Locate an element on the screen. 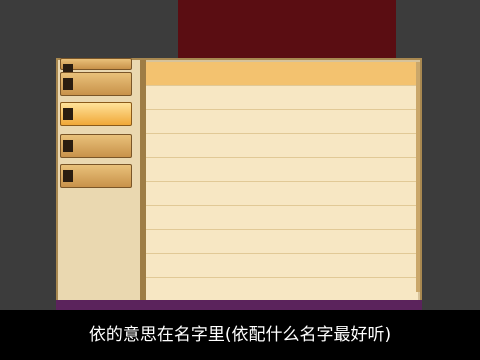 The image size is (480, 360). category-sidebar is located at coordinates (102, 183).